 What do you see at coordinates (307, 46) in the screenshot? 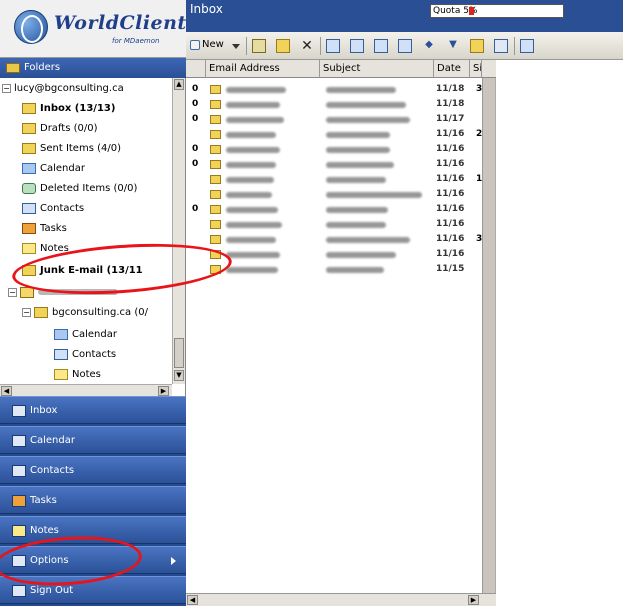
I see `delete-icon: ✕` at bounding box center [307, 46].